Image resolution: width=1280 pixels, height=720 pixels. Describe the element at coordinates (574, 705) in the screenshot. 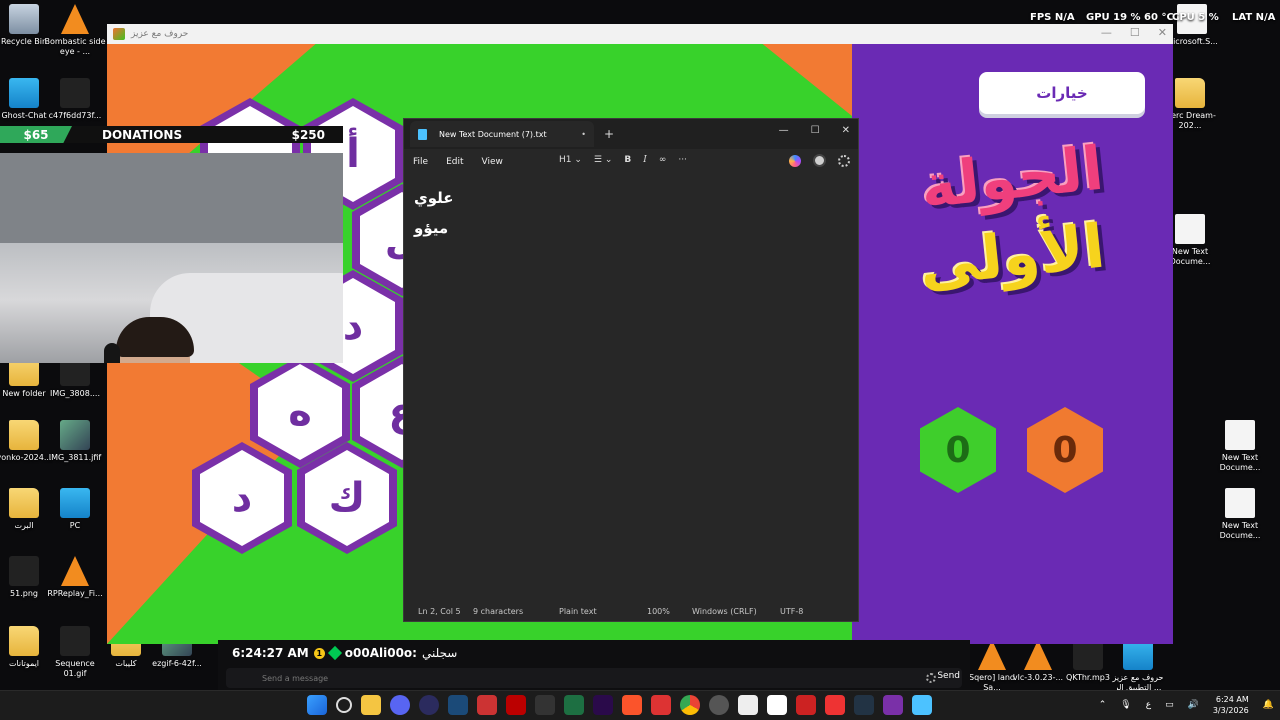

I see `excel-icon` at that location.